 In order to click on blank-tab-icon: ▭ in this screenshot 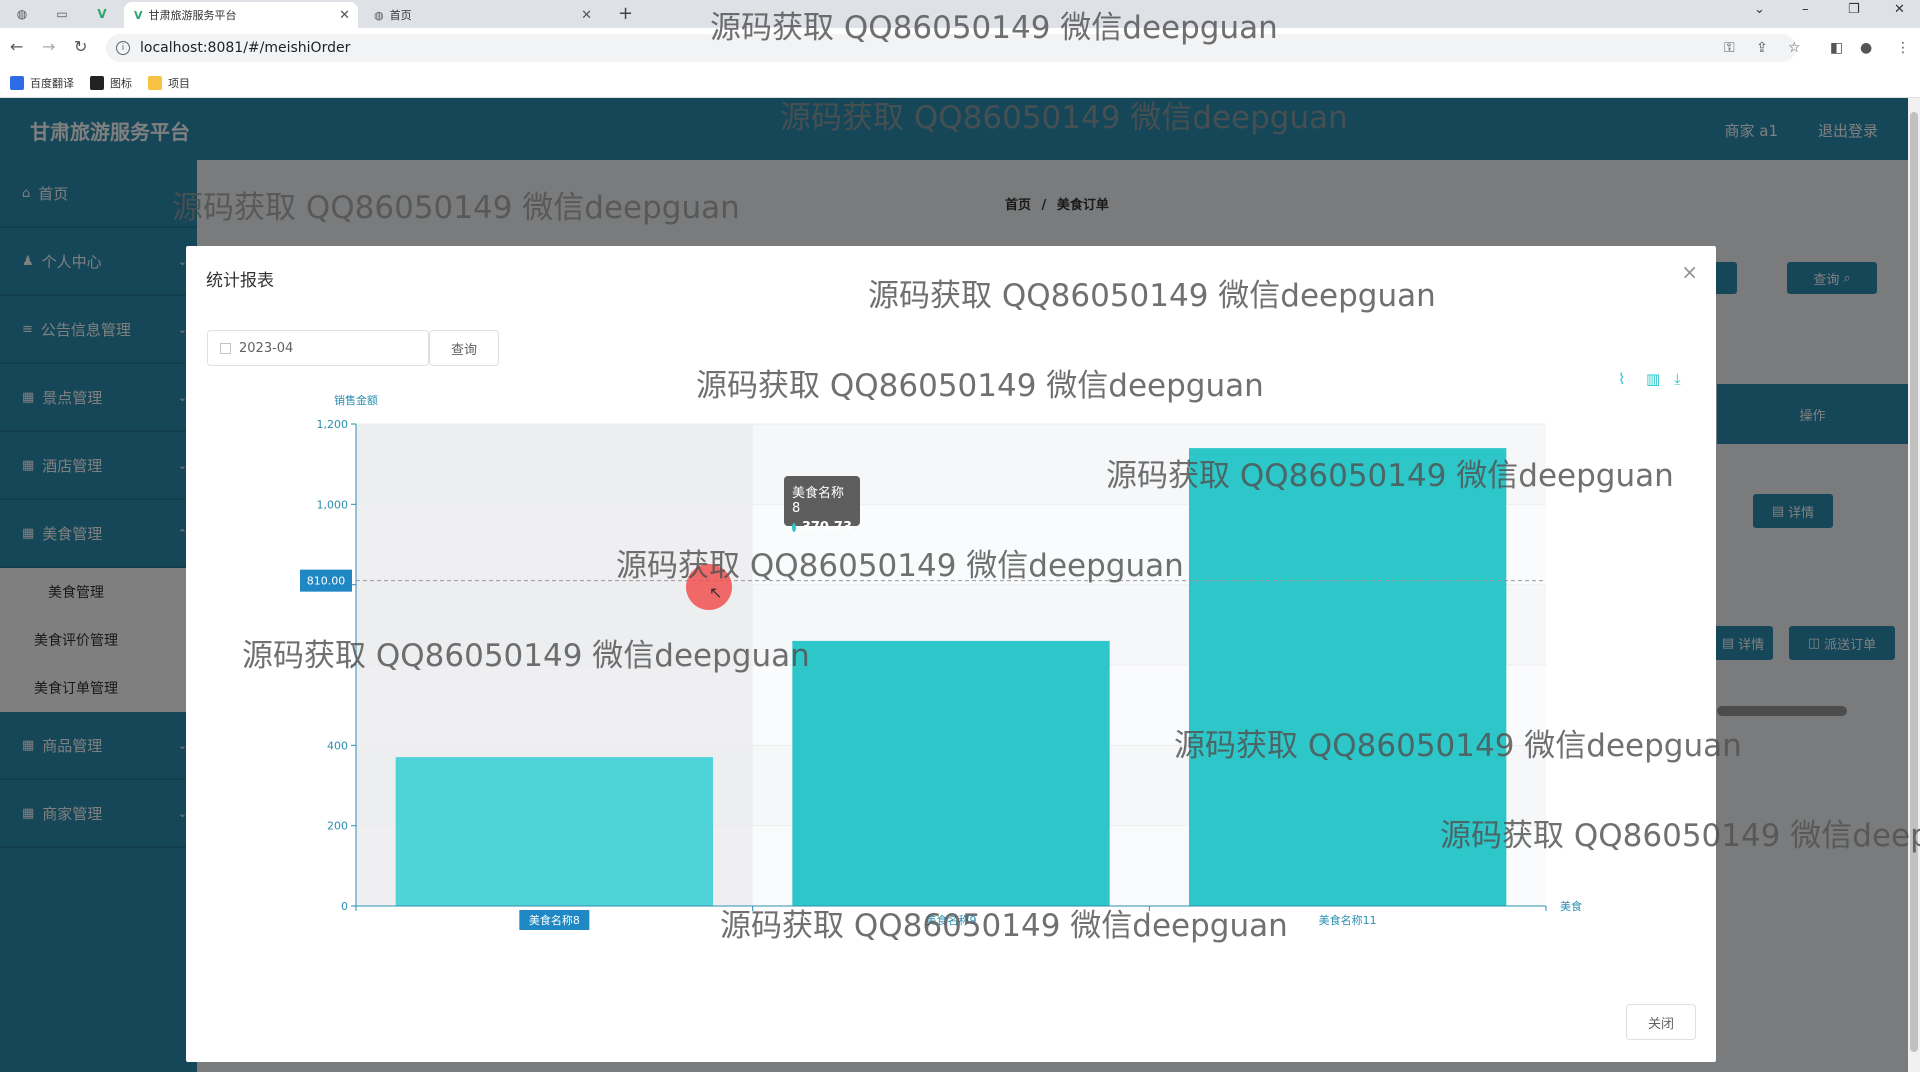, I will do `click(62, 14)`.